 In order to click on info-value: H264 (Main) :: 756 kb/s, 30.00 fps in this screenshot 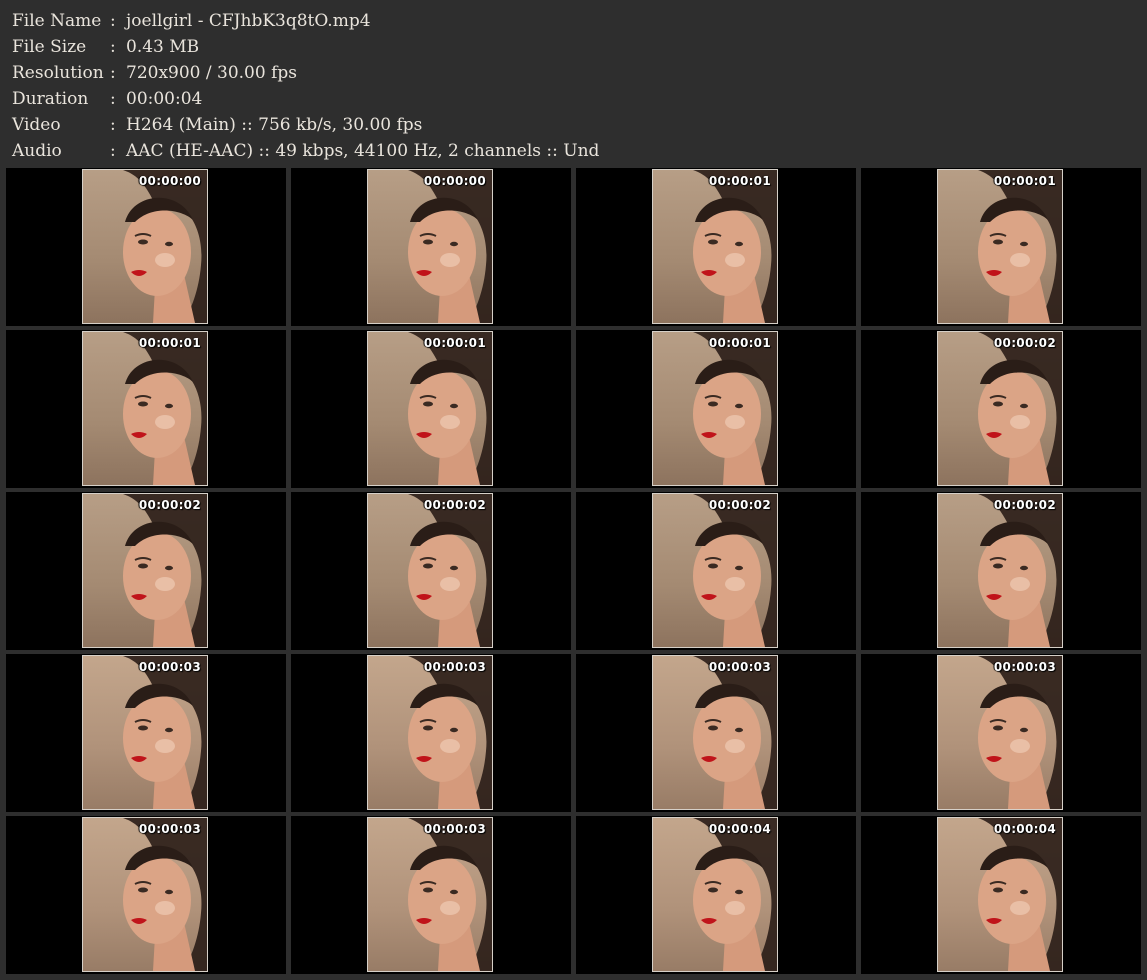, I will do `click(274, 125)`.